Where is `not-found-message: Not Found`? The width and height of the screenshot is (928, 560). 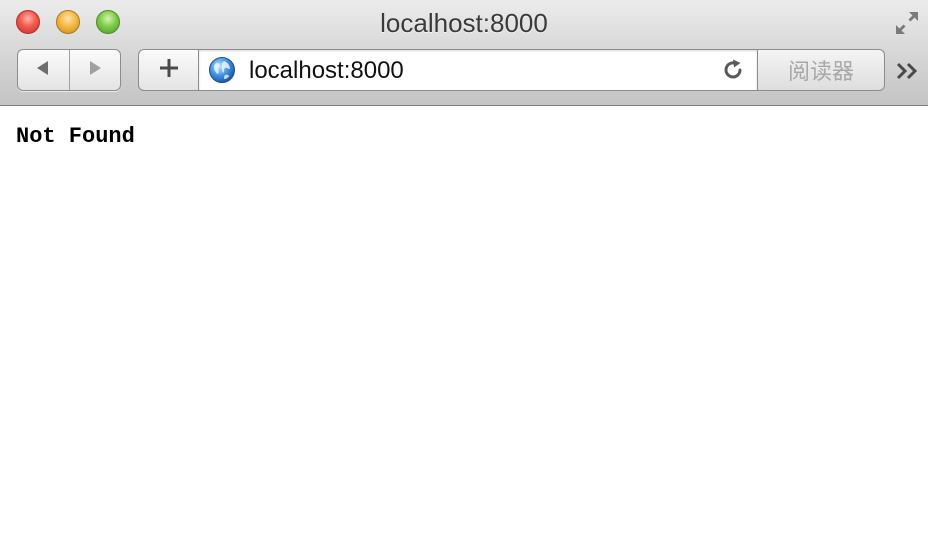
not-found-message: Not Found is located at coordinates (75, 136).